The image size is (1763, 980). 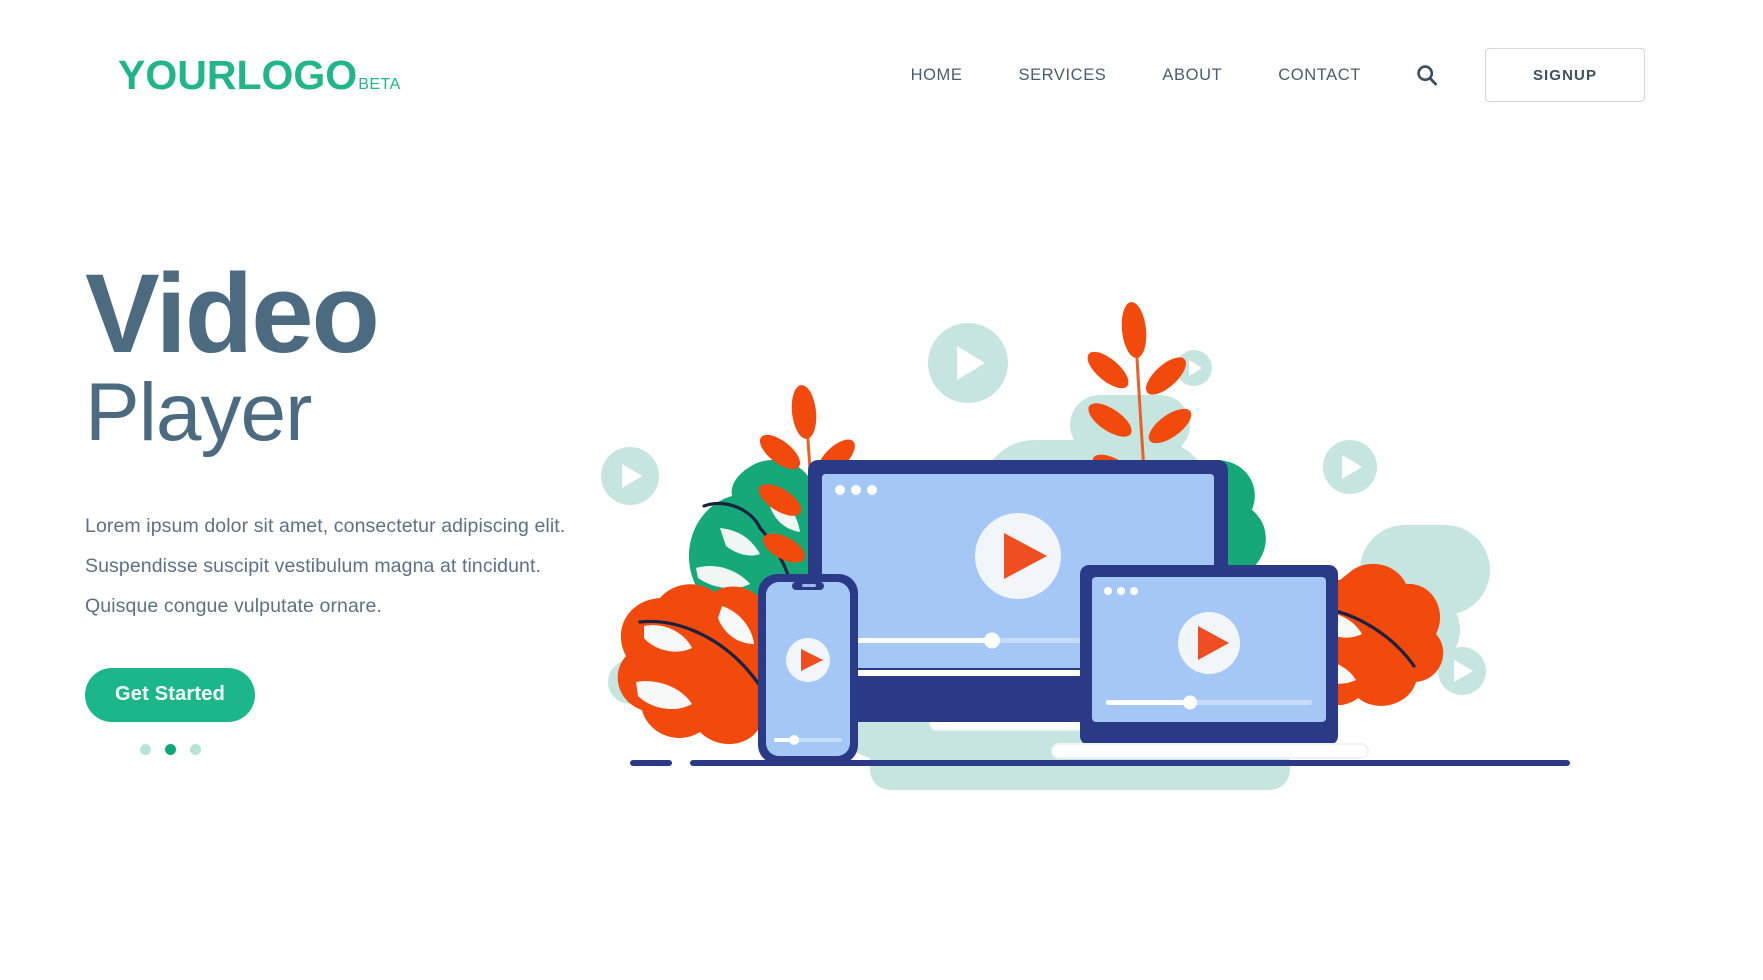 I want to click on nav-item-contact: CONTACT, so click(x=1319, y=75).